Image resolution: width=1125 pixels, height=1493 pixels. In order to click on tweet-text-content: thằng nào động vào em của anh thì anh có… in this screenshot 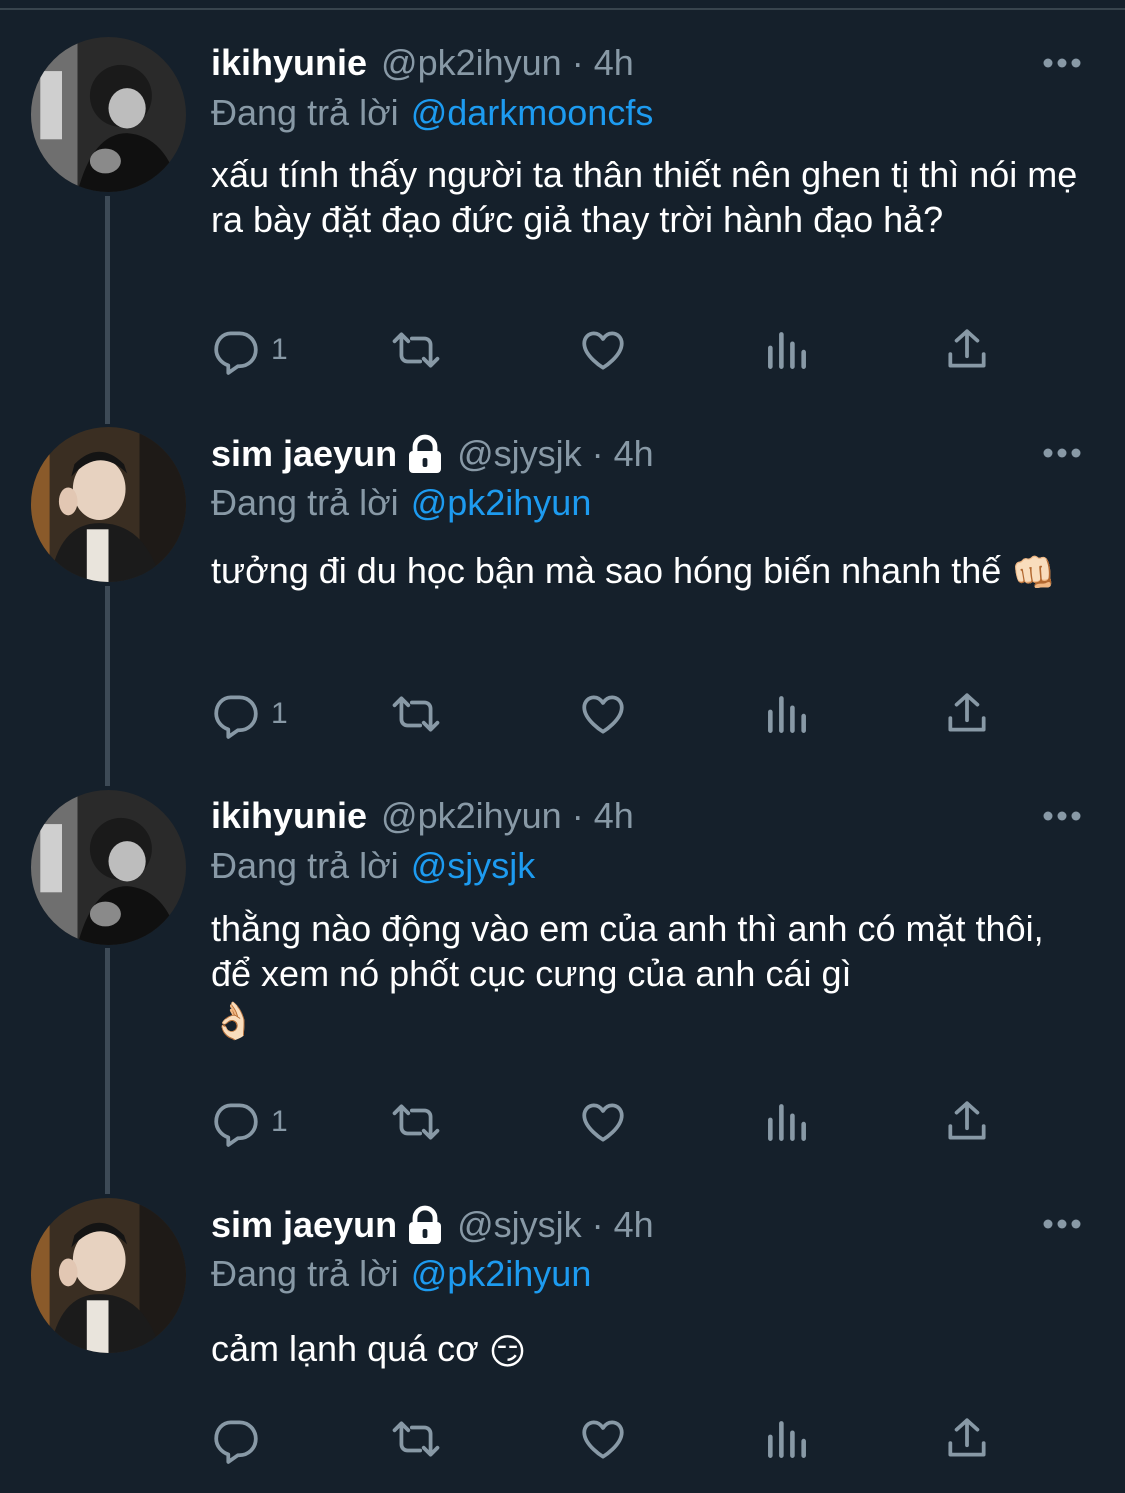, I will do `click(627, 951)`.